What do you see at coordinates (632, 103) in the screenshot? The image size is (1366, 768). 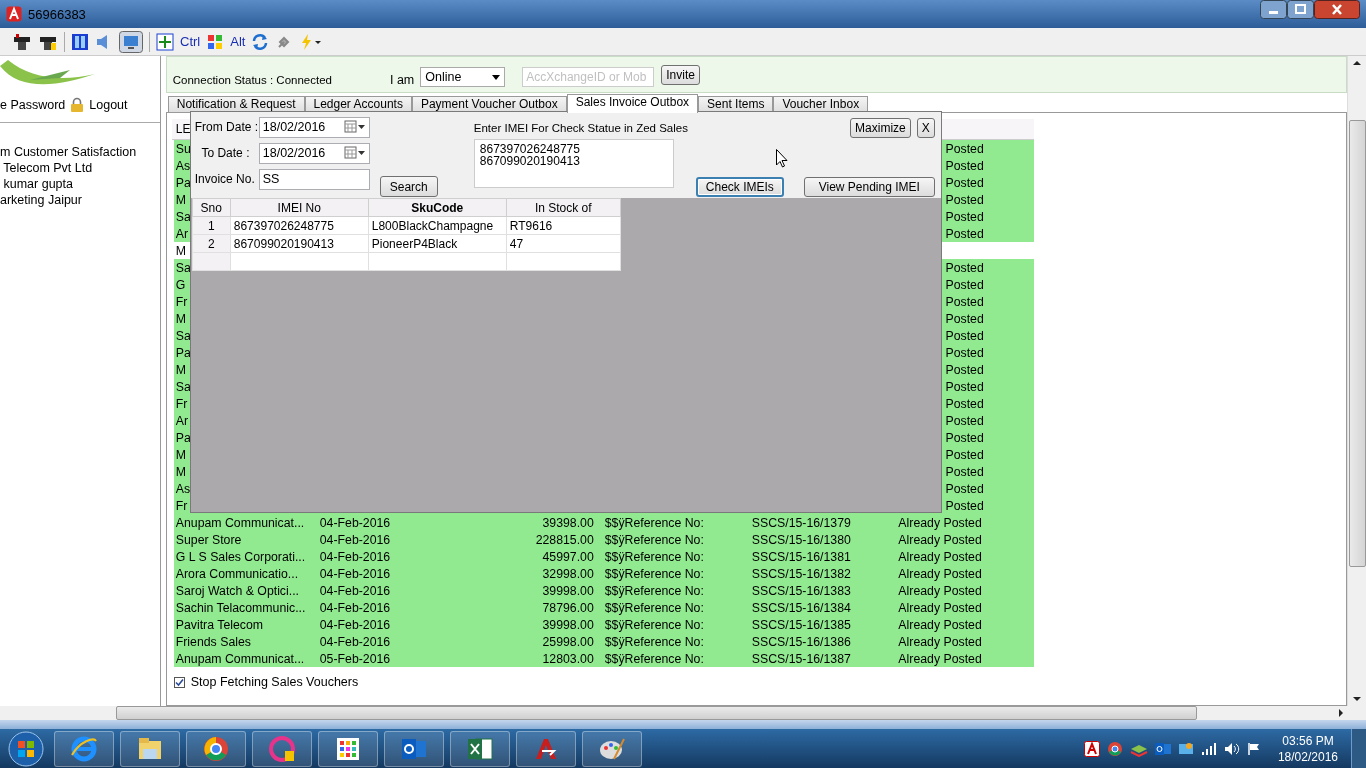 I see `tab: Sales Invoice Outbox` at bounding box center [632, 103].